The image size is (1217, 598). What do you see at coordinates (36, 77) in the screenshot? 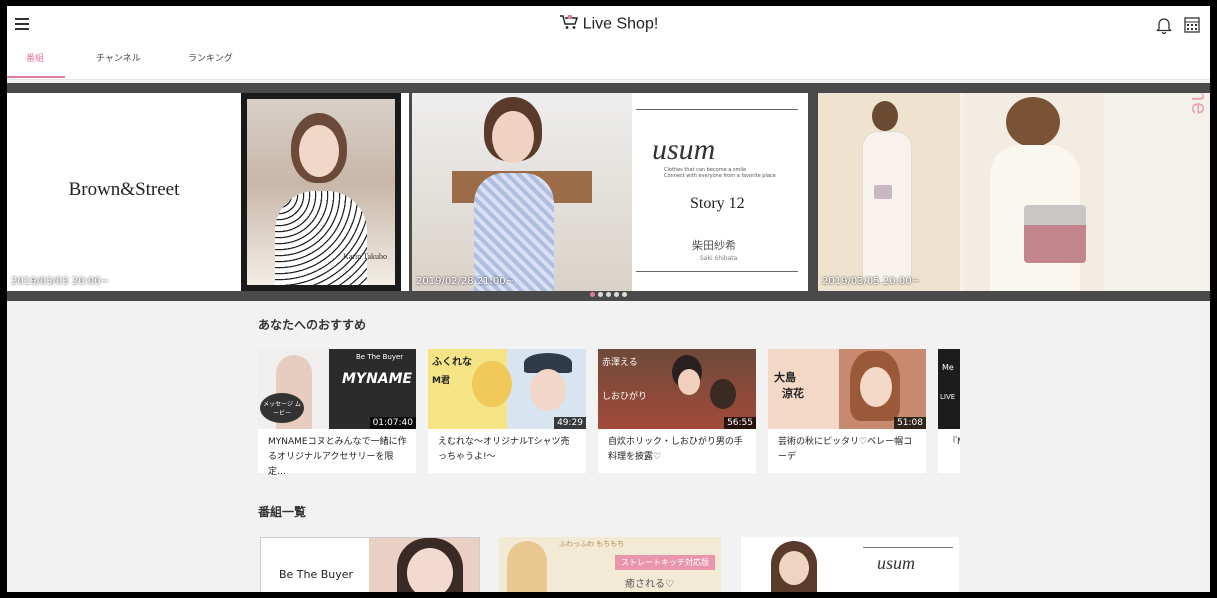
I see `active-tab-indicator` at bounding box center [36, 77].